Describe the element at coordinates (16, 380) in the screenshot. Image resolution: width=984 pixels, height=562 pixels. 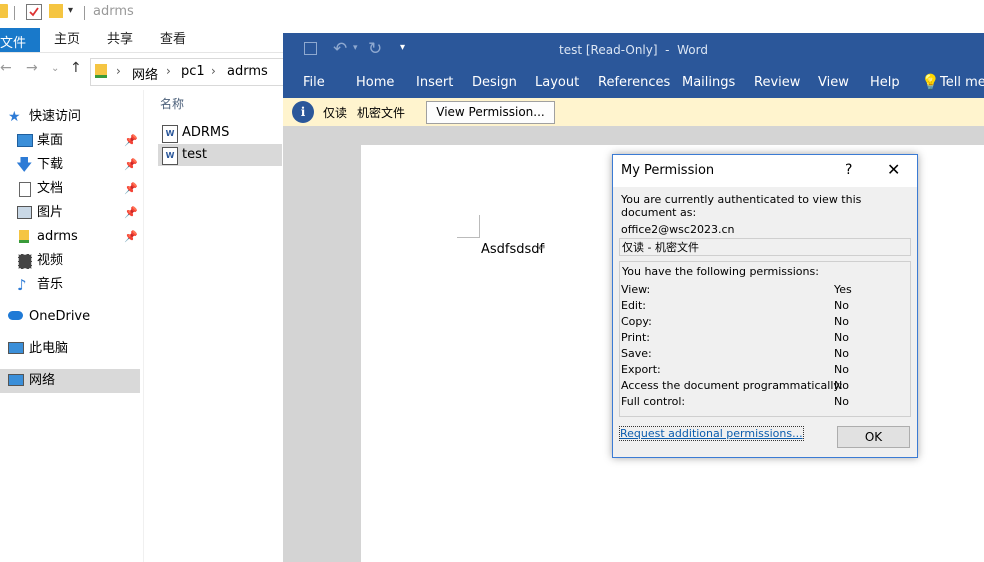
I see `network-icon` at that location.